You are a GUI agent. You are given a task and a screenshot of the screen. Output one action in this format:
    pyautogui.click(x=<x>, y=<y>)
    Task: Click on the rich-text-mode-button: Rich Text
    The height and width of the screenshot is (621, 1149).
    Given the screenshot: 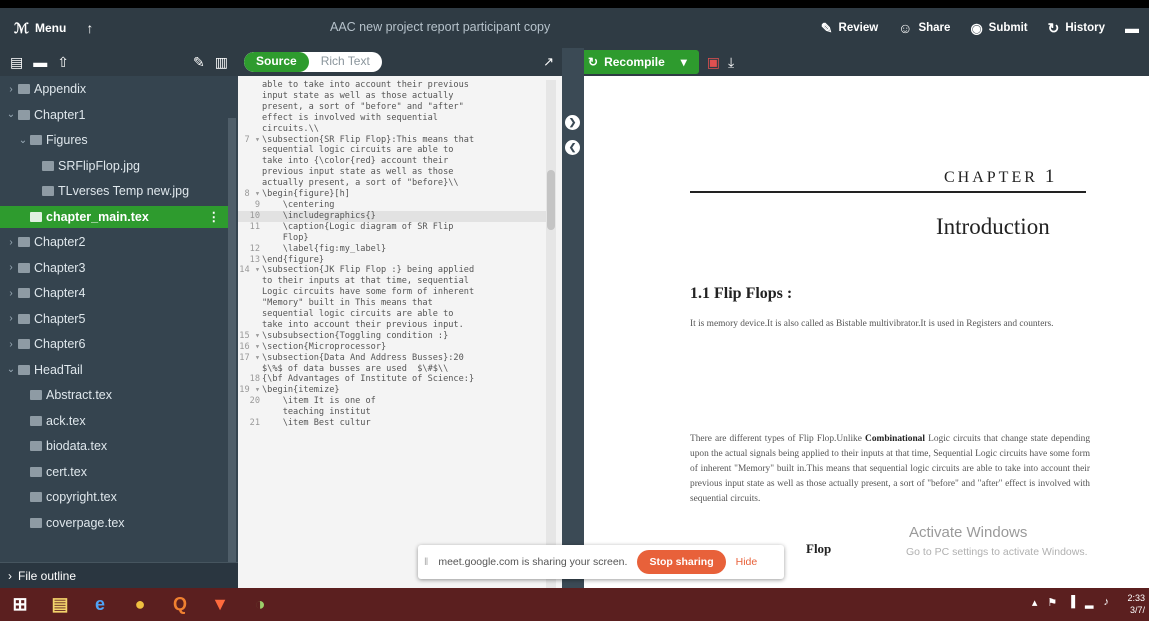 What is the action you would take?
    pyautogui.click(x=345, y=62)
    